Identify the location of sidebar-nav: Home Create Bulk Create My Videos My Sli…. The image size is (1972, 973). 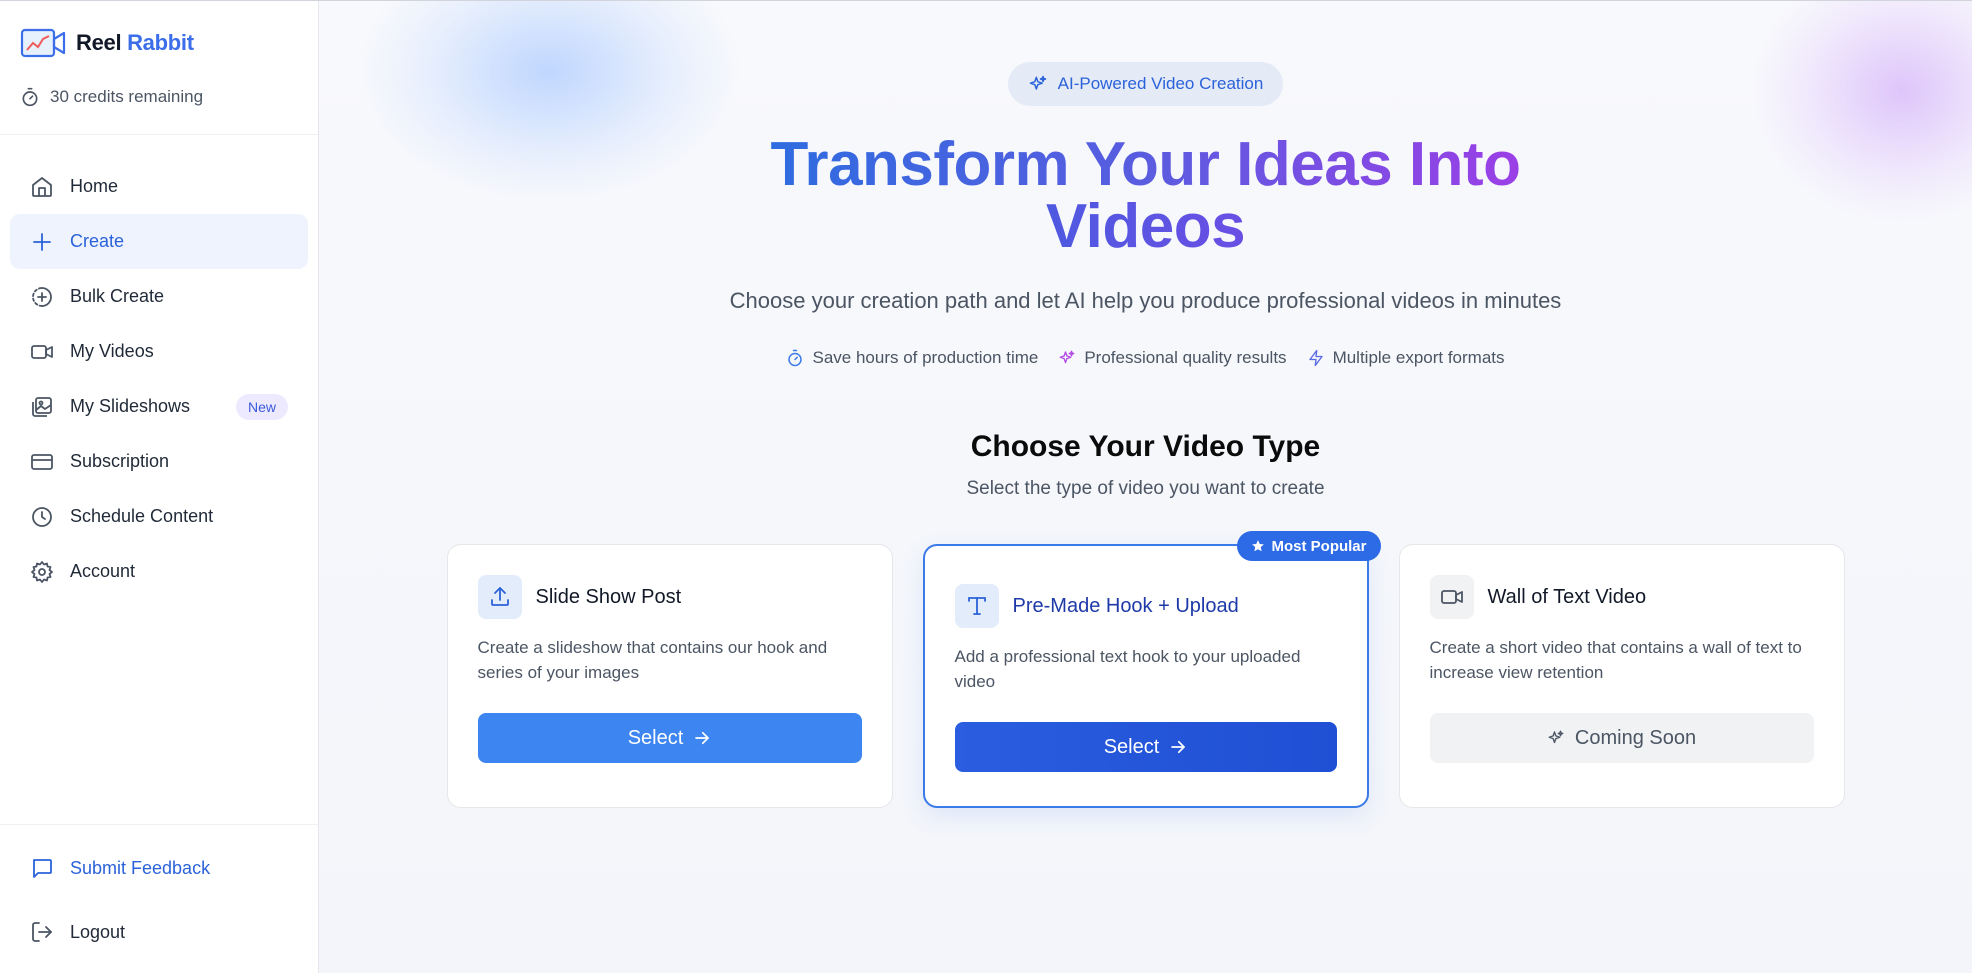
(159, 367).